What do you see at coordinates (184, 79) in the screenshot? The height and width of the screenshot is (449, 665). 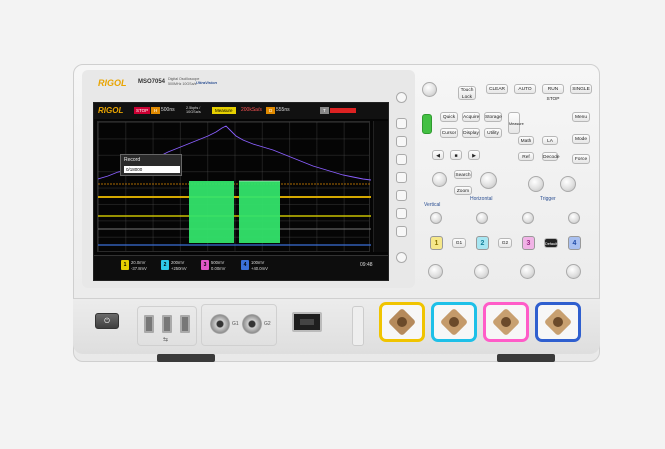 I see `model-subtitle-1: Digital Oscilloscope` at bounding box center [184, 79].